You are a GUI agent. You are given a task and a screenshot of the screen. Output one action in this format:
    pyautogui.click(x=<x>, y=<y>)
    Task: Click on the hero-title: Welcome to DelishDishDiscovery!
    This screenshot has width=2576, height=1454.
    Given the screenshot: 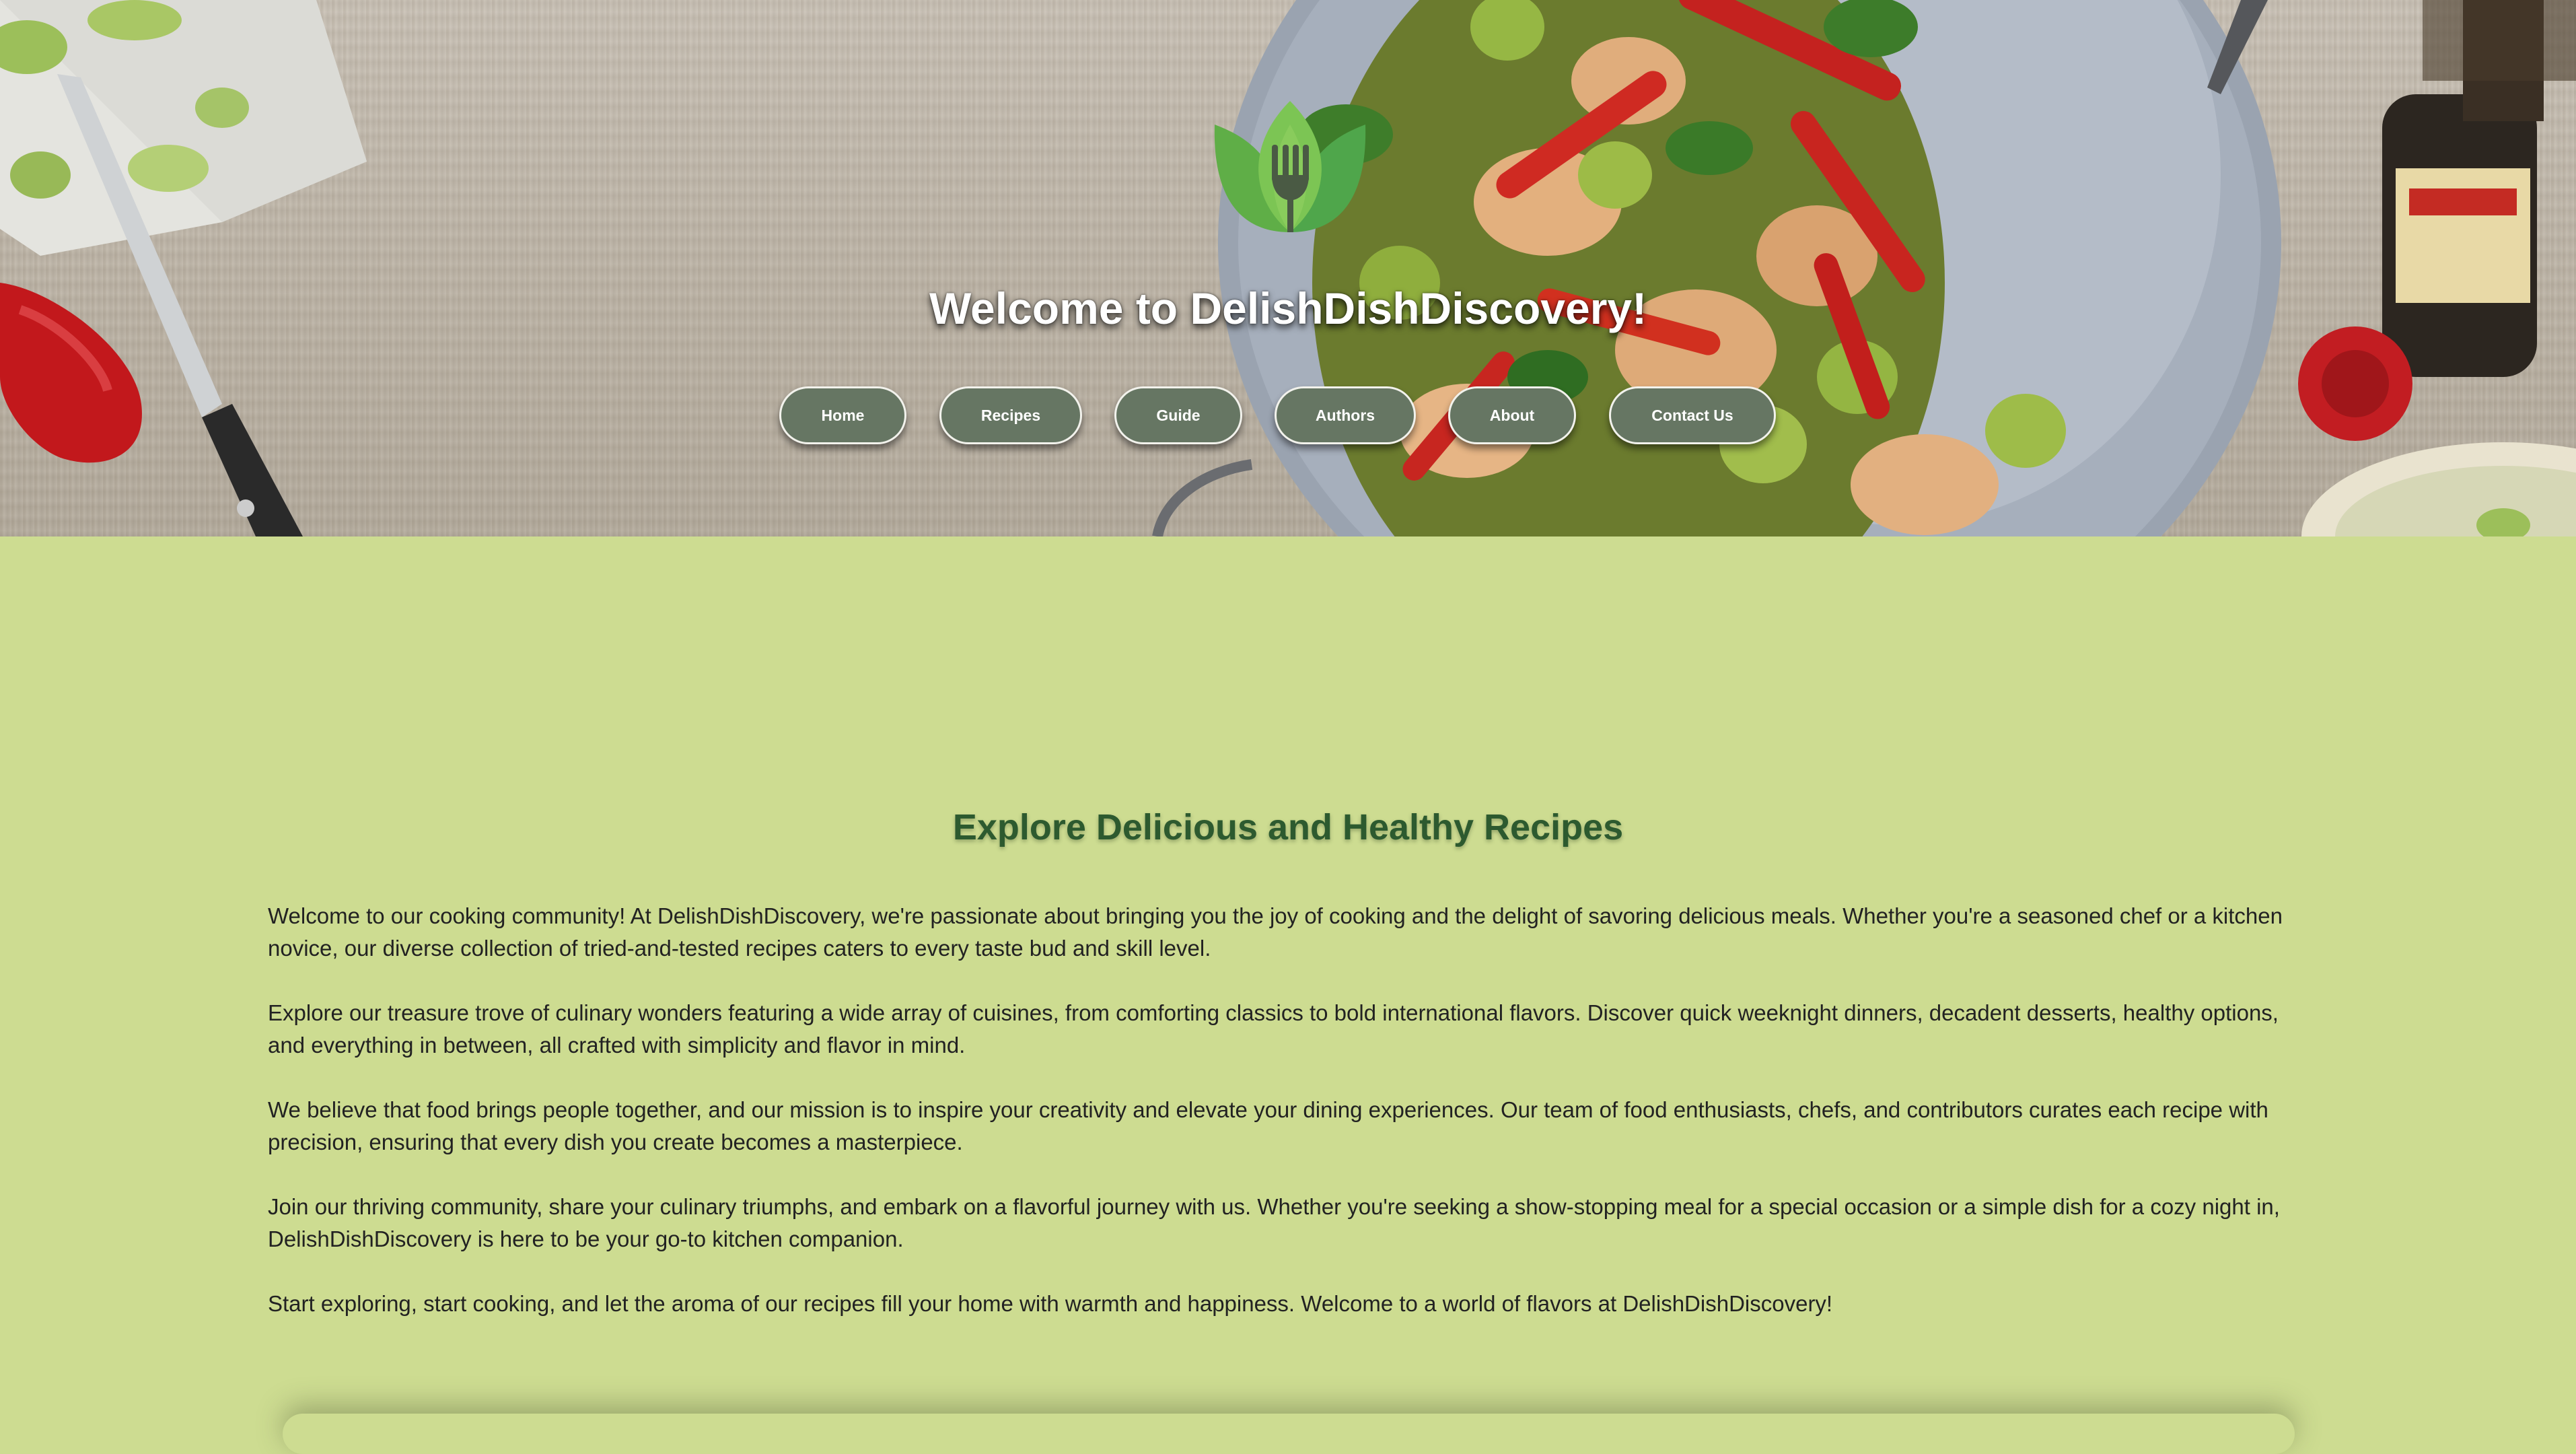 What is the action you would take?
    pyautogui.click(x=1288, y=308)
    